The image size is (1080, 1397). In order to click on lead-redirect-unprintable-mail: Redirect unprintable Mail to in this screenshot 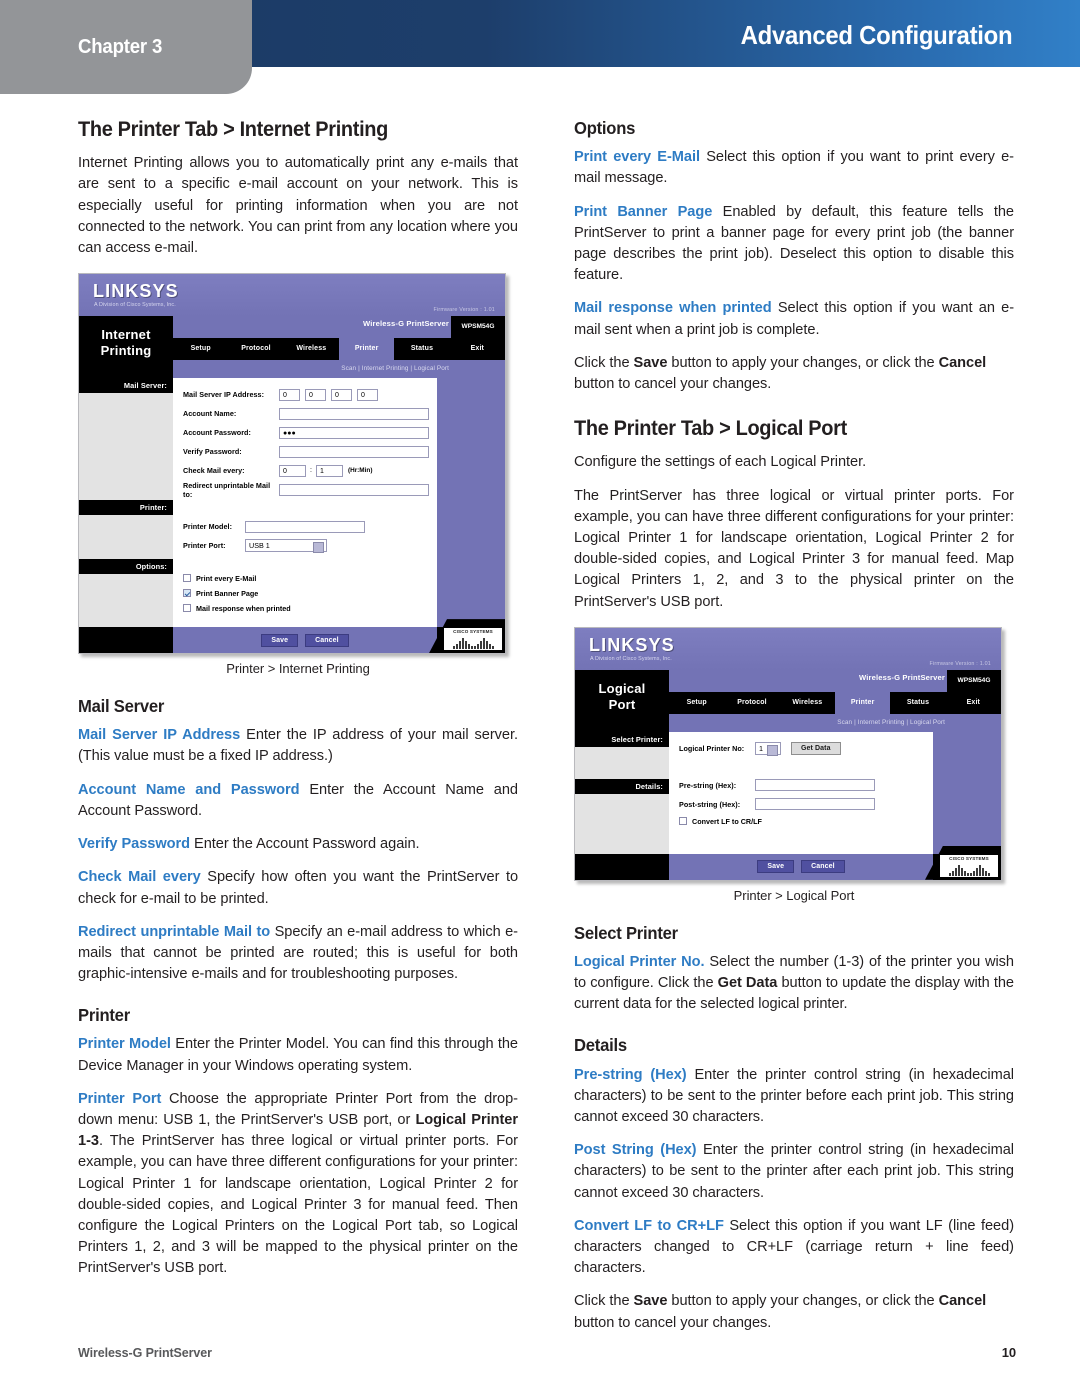, I will do `click(174, 931)`.